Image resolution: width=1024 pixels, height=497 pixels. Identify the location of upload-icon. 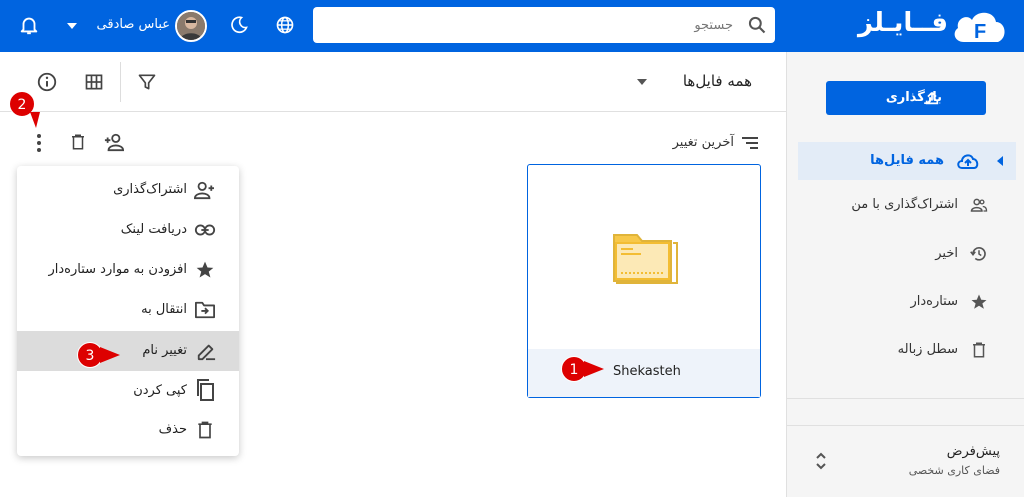
(932, 98).